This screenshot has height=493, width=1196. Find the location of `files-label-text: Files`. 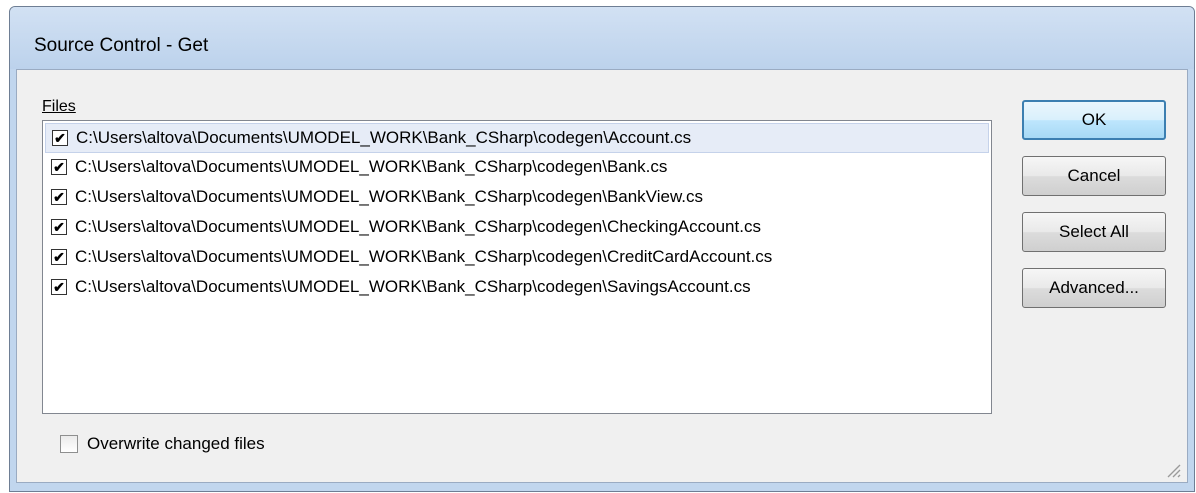

files-label-text: Files is located at coordinates (59, 106).